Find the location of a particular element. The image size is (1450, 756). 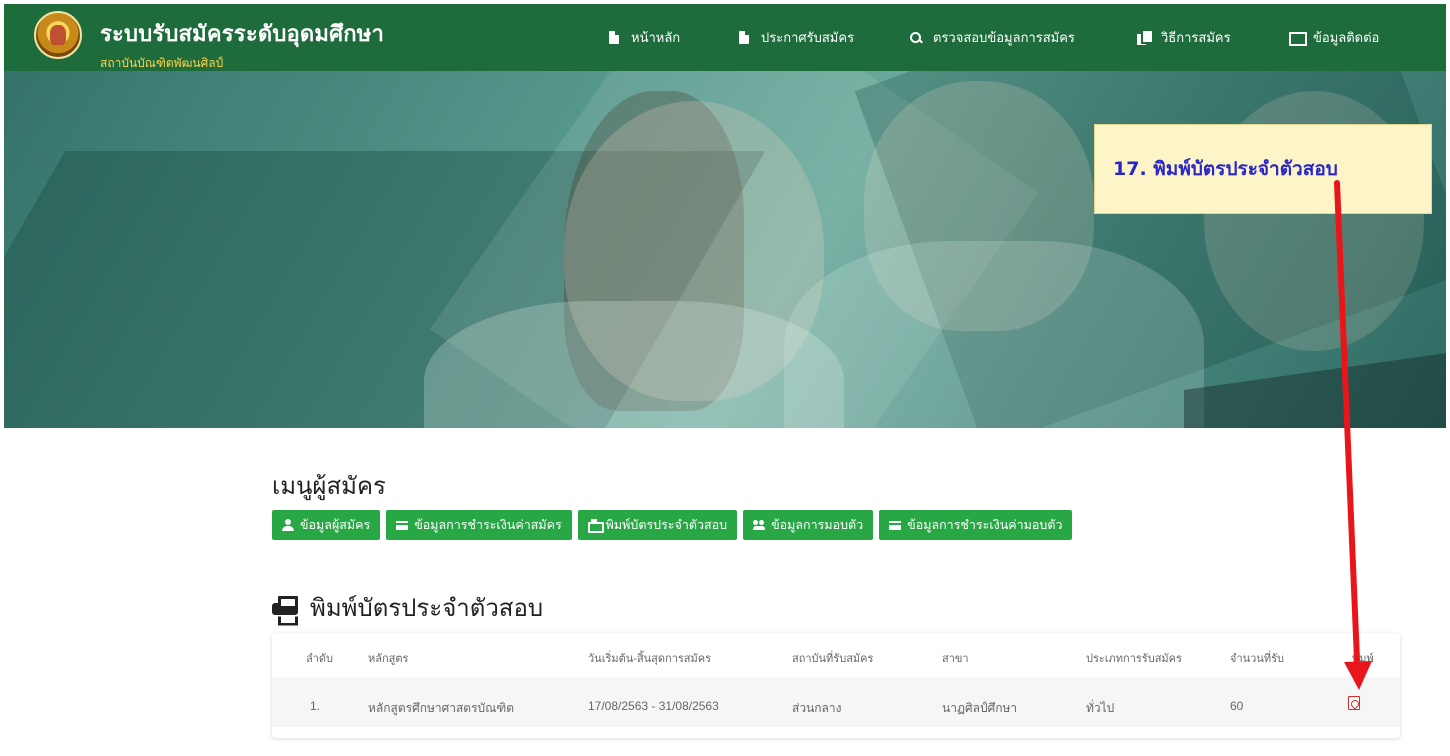

table-cell: หลักสูตรศึกษาศาสตรบัณฑิต is located at coordinates (441, 708).